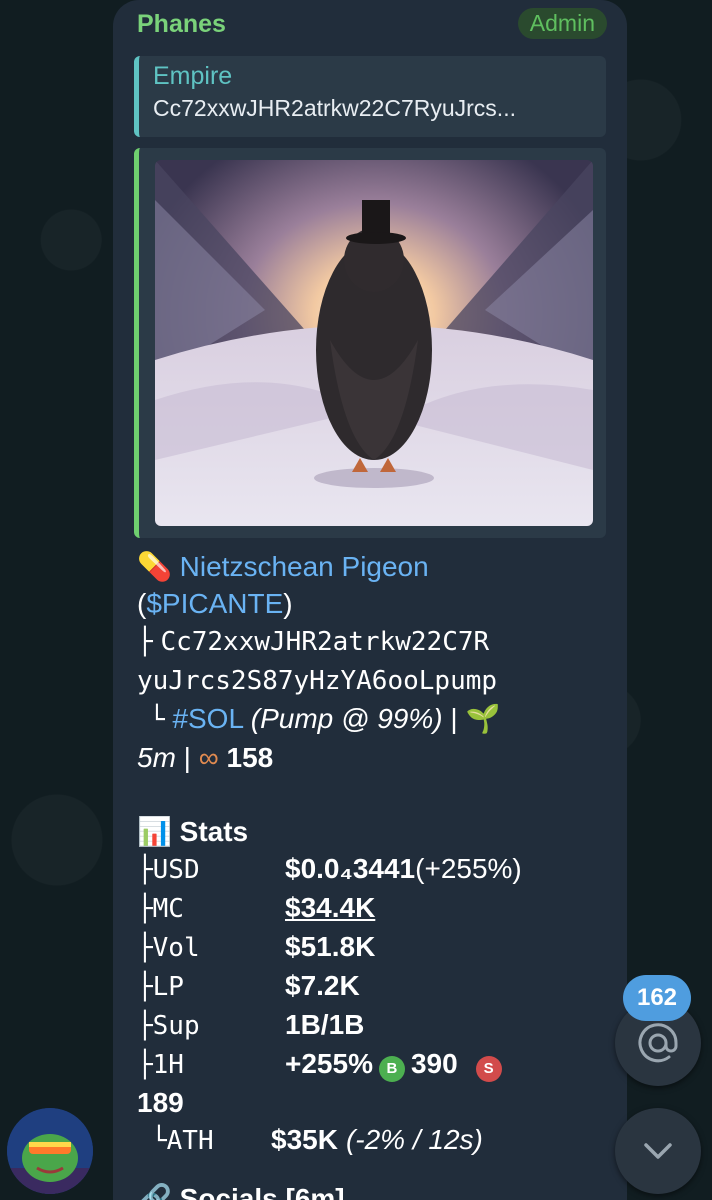 The image size is (712, 1200). What do you see at coordinates (350, 868) in the screenshot?
I see `stat-value: $0.0₄3441` at bounding box center [350, 868].